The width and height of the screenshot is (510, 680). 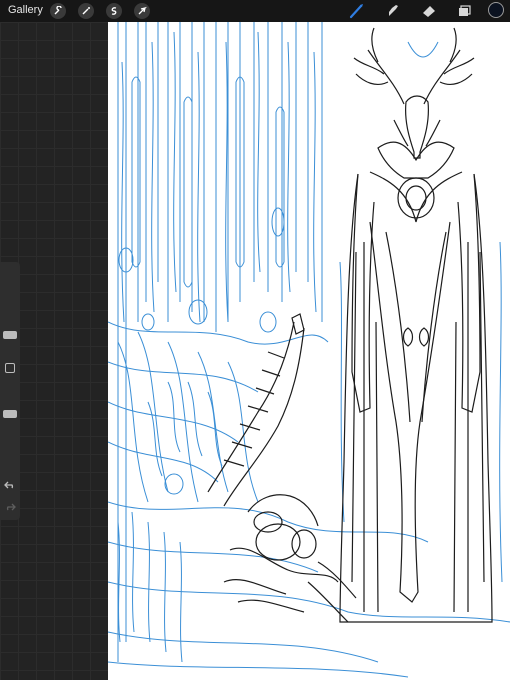 What do you see at coordinates (142, 11) in the screenshot?
I see `transform-arrow-icon` at bounding box center [142, 11].